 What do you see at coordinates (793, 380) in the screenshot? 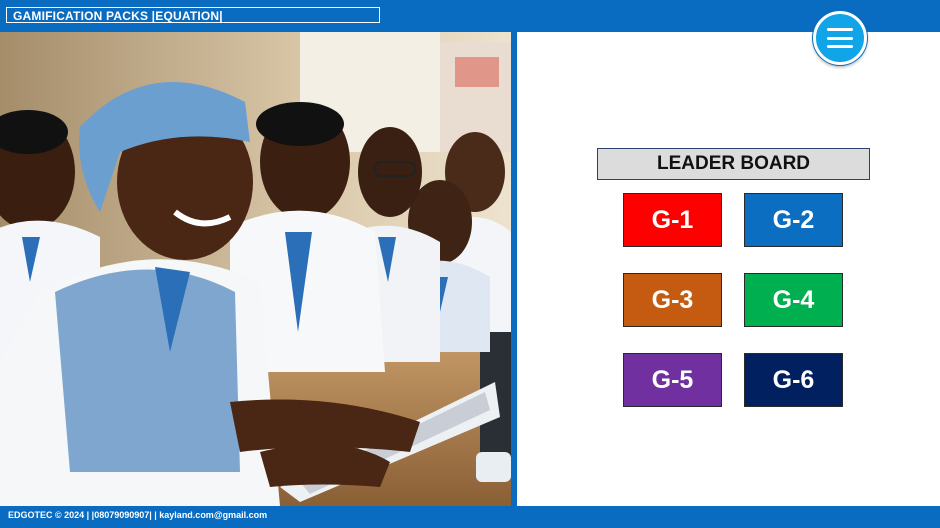
I see `group-button-g6: G-6` at bounding box center [793, 380].